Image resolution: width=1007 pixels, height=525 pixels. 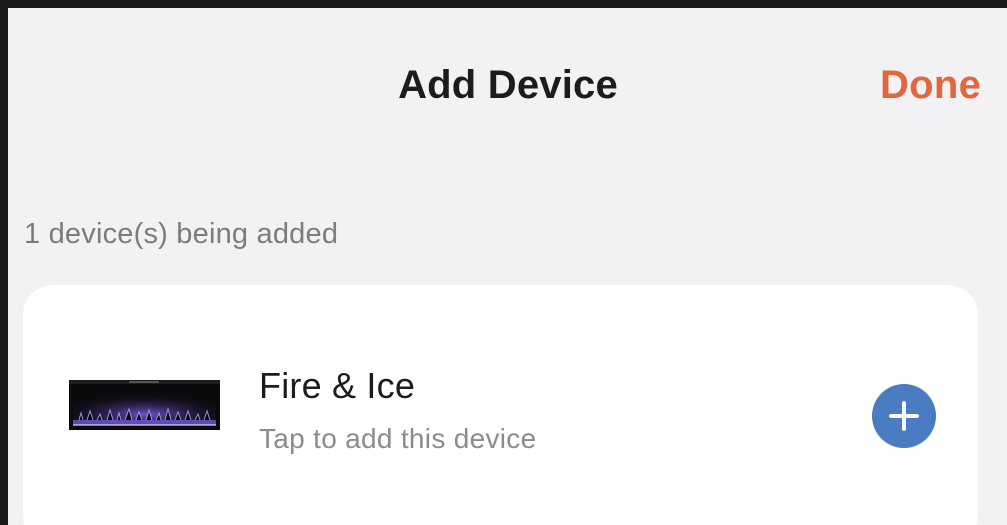 What do you see at coordinates (181, 234) in the screenshot?
I see `devices-adding-caption: 1 device(s) being added` at bounding box center [181, 234].